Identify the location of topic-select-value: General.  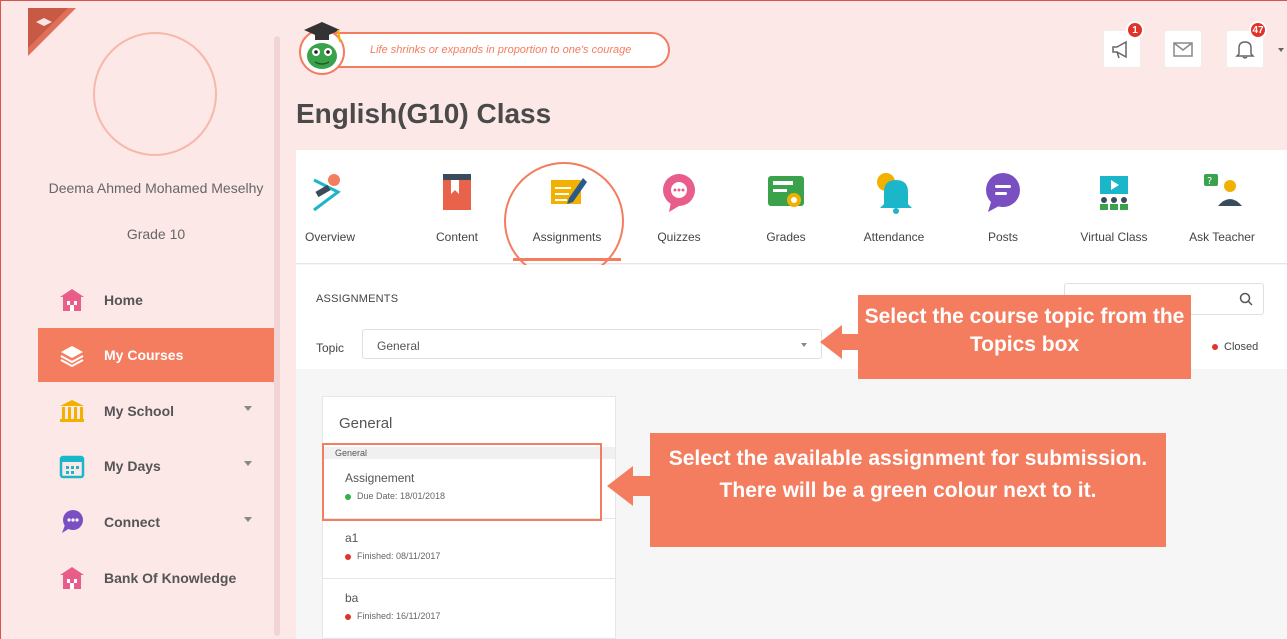
(398, 346).